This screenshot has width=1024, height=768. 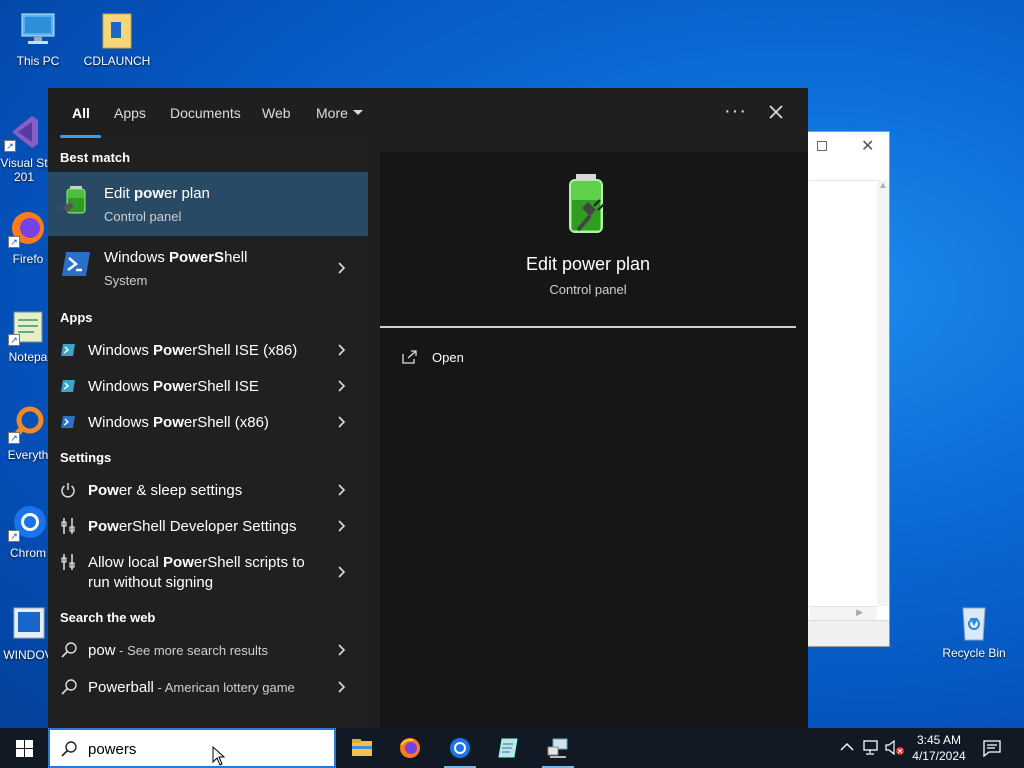 What do you see at coordinates (226, 422) in the screenshot?
I see `result-title-post: erShell (x86)` at bounding box center [226, 422].